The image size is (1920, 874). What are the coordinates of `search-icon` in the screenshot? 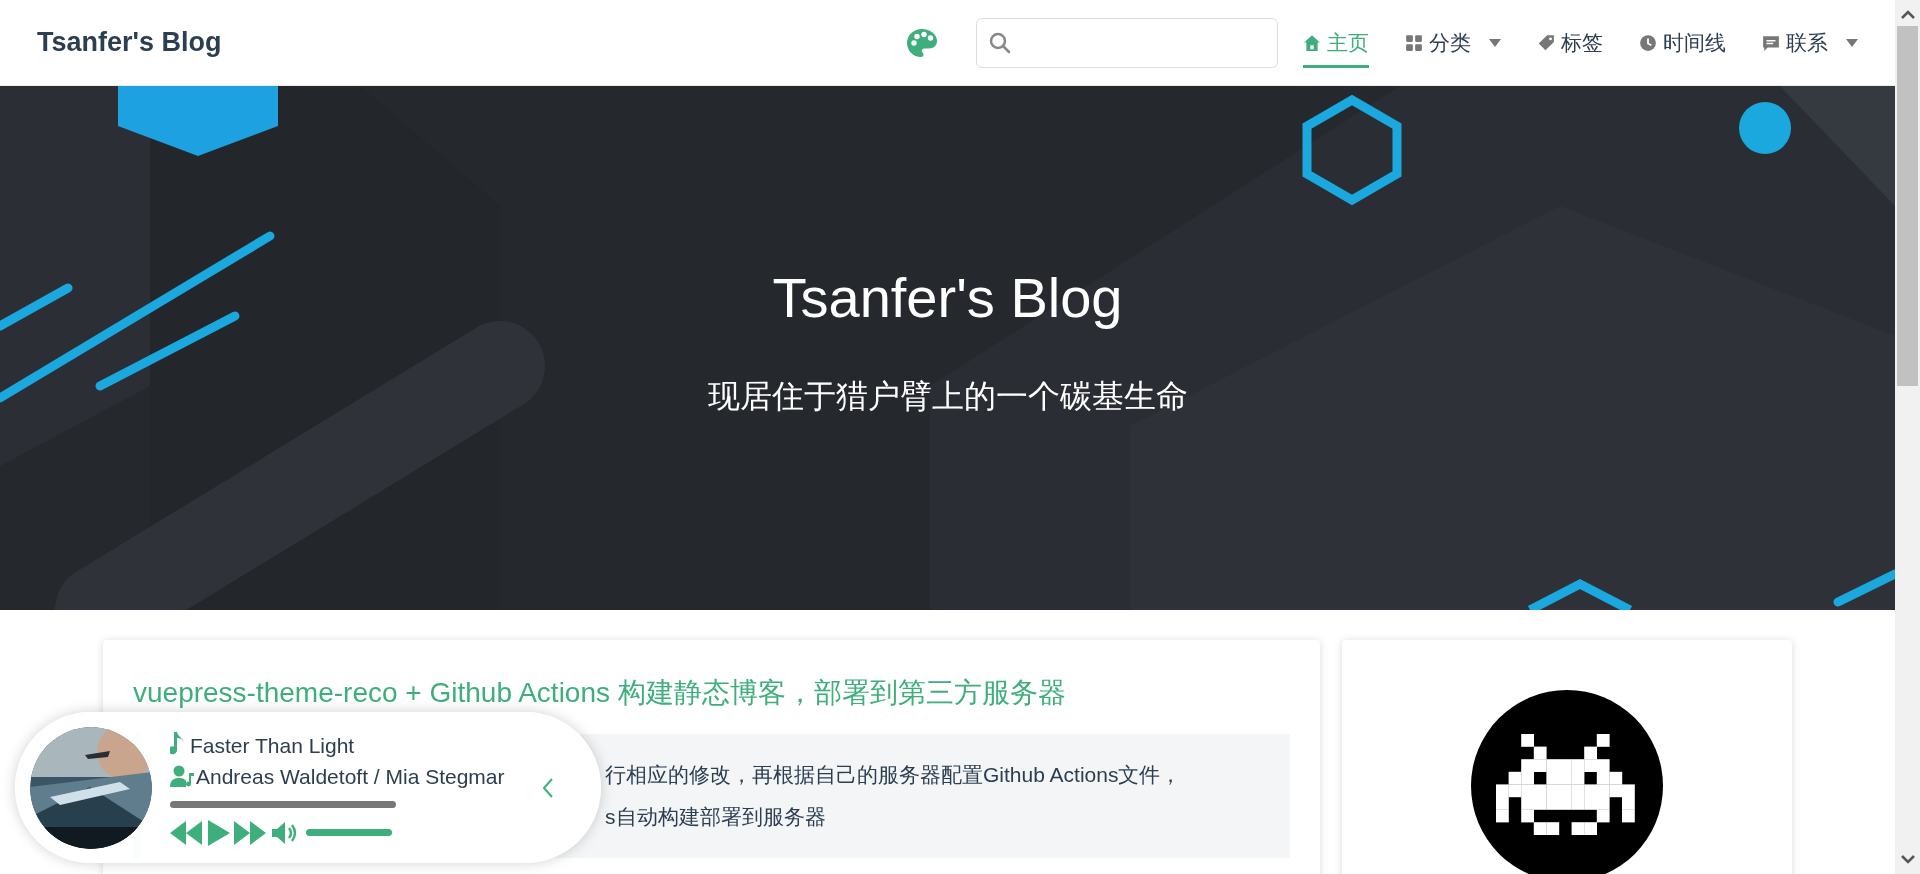 It's located at (1000, 42).